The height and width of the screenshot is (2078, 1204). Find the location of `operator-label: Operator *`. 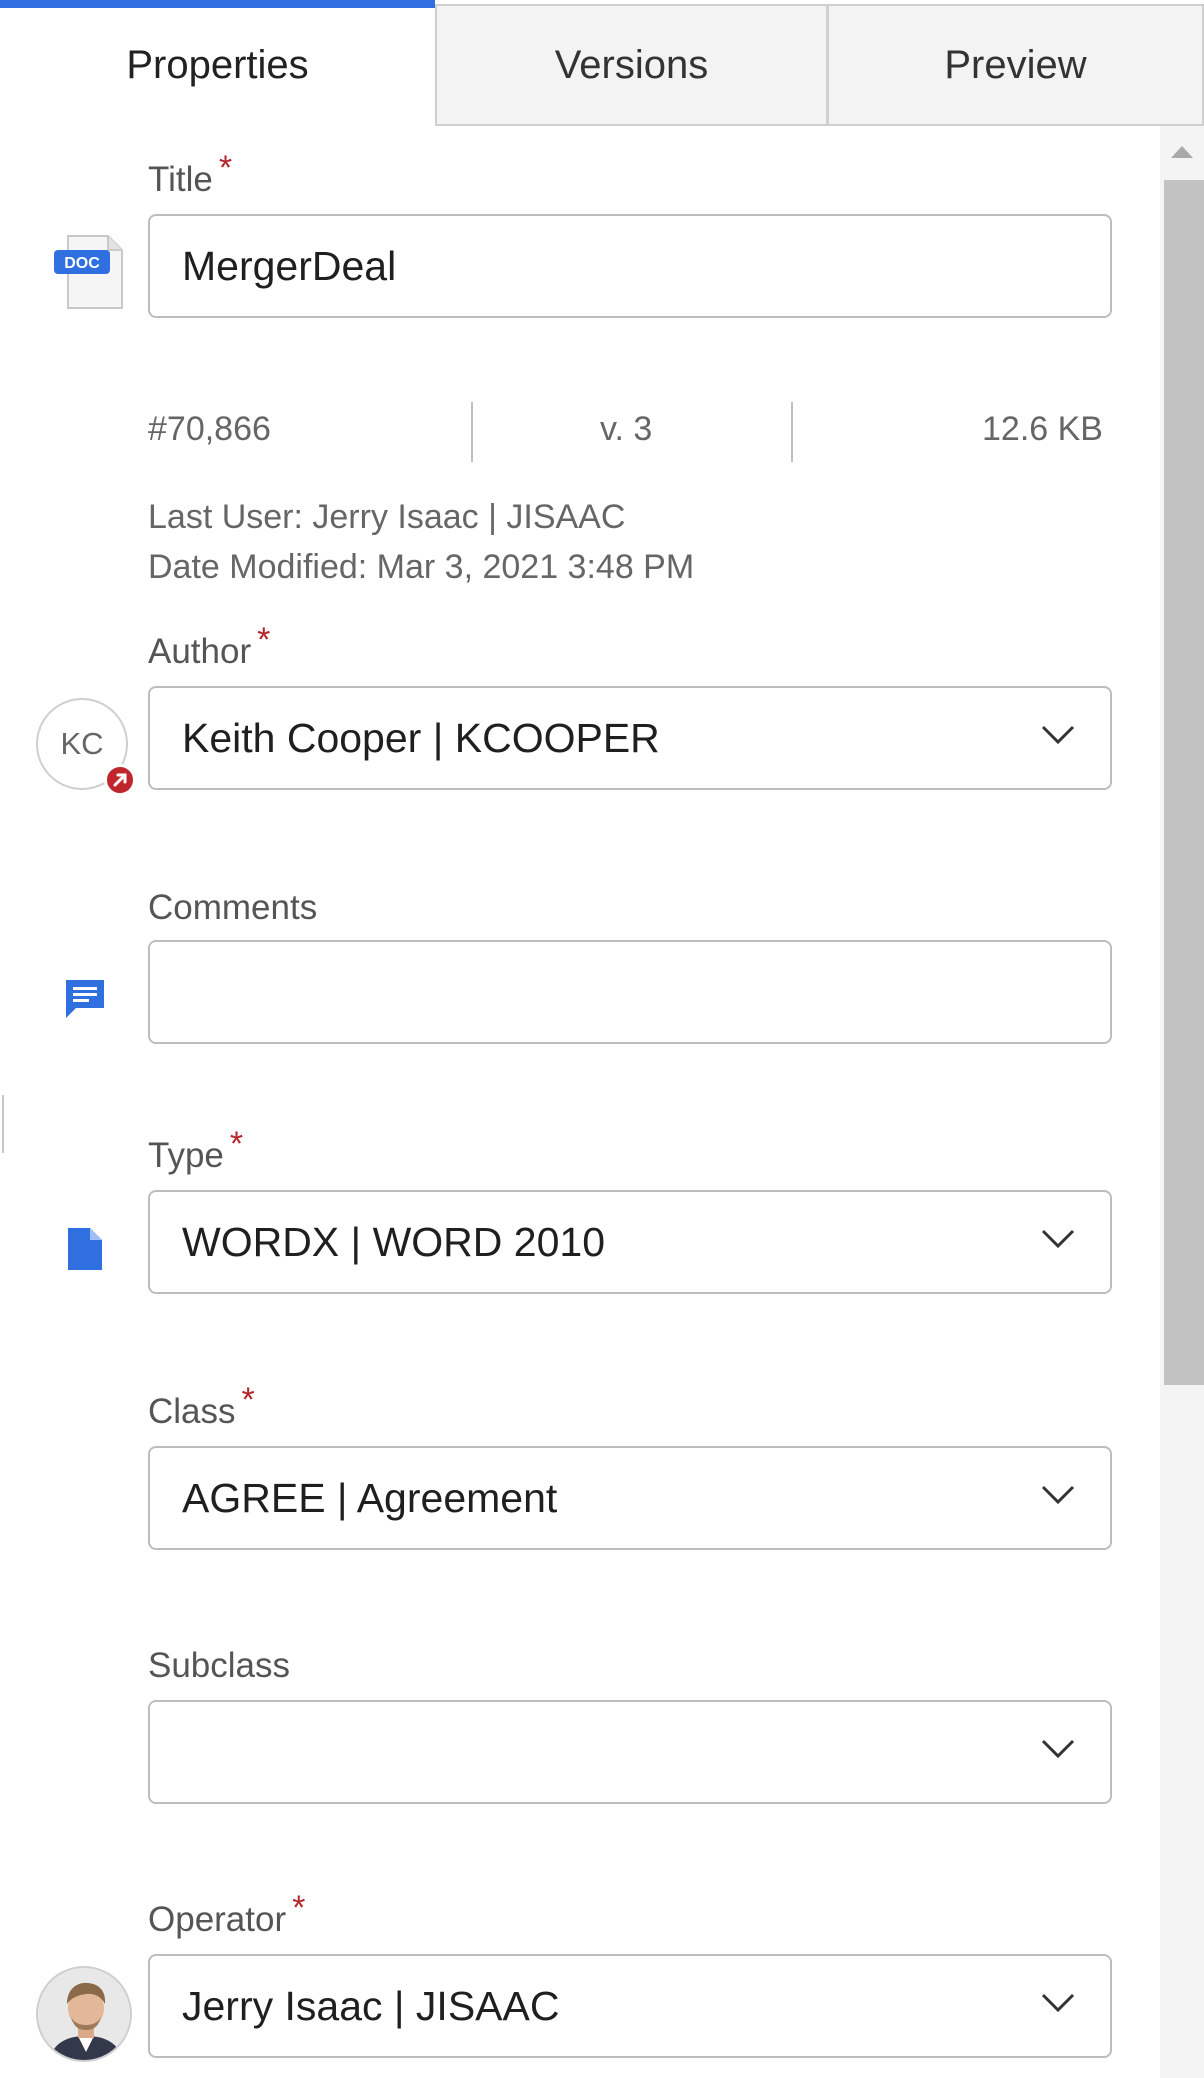

operator-label: Operator * is located at coordinates (227, 1914).